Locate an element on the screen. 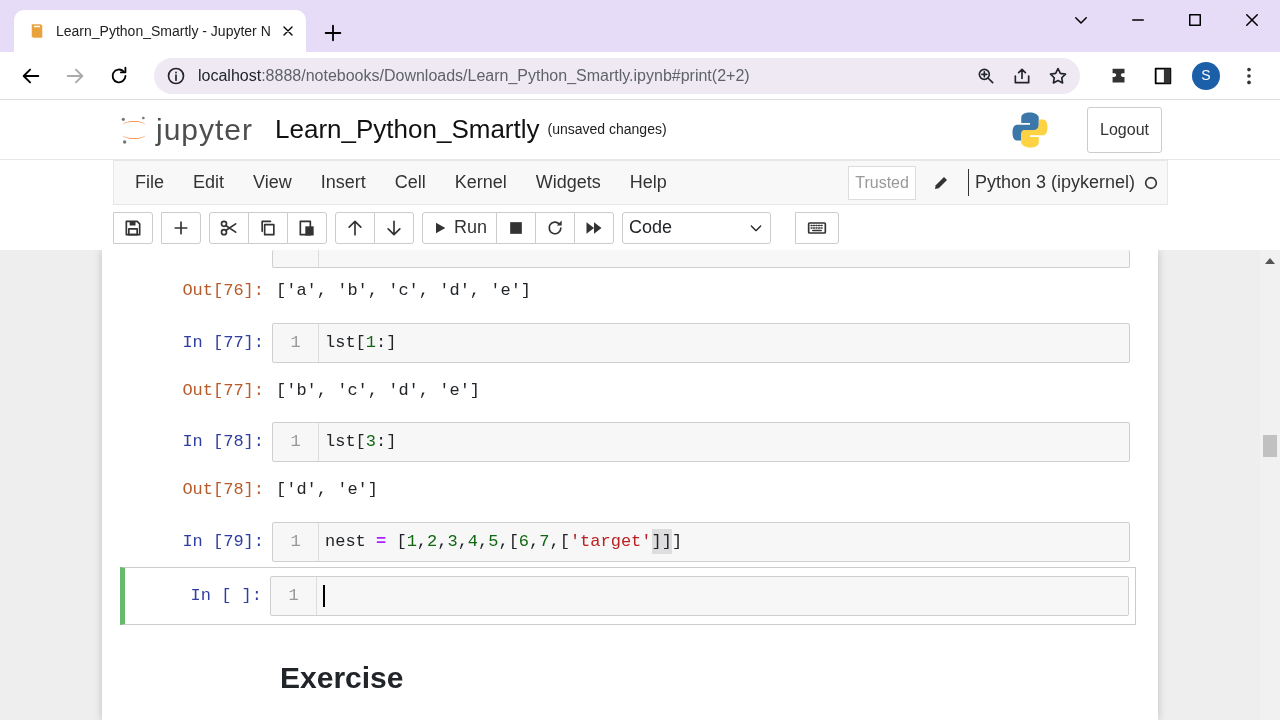 The height and width of the screenshot is (720, 1280). code-cell is located at coordinates (701, 259).